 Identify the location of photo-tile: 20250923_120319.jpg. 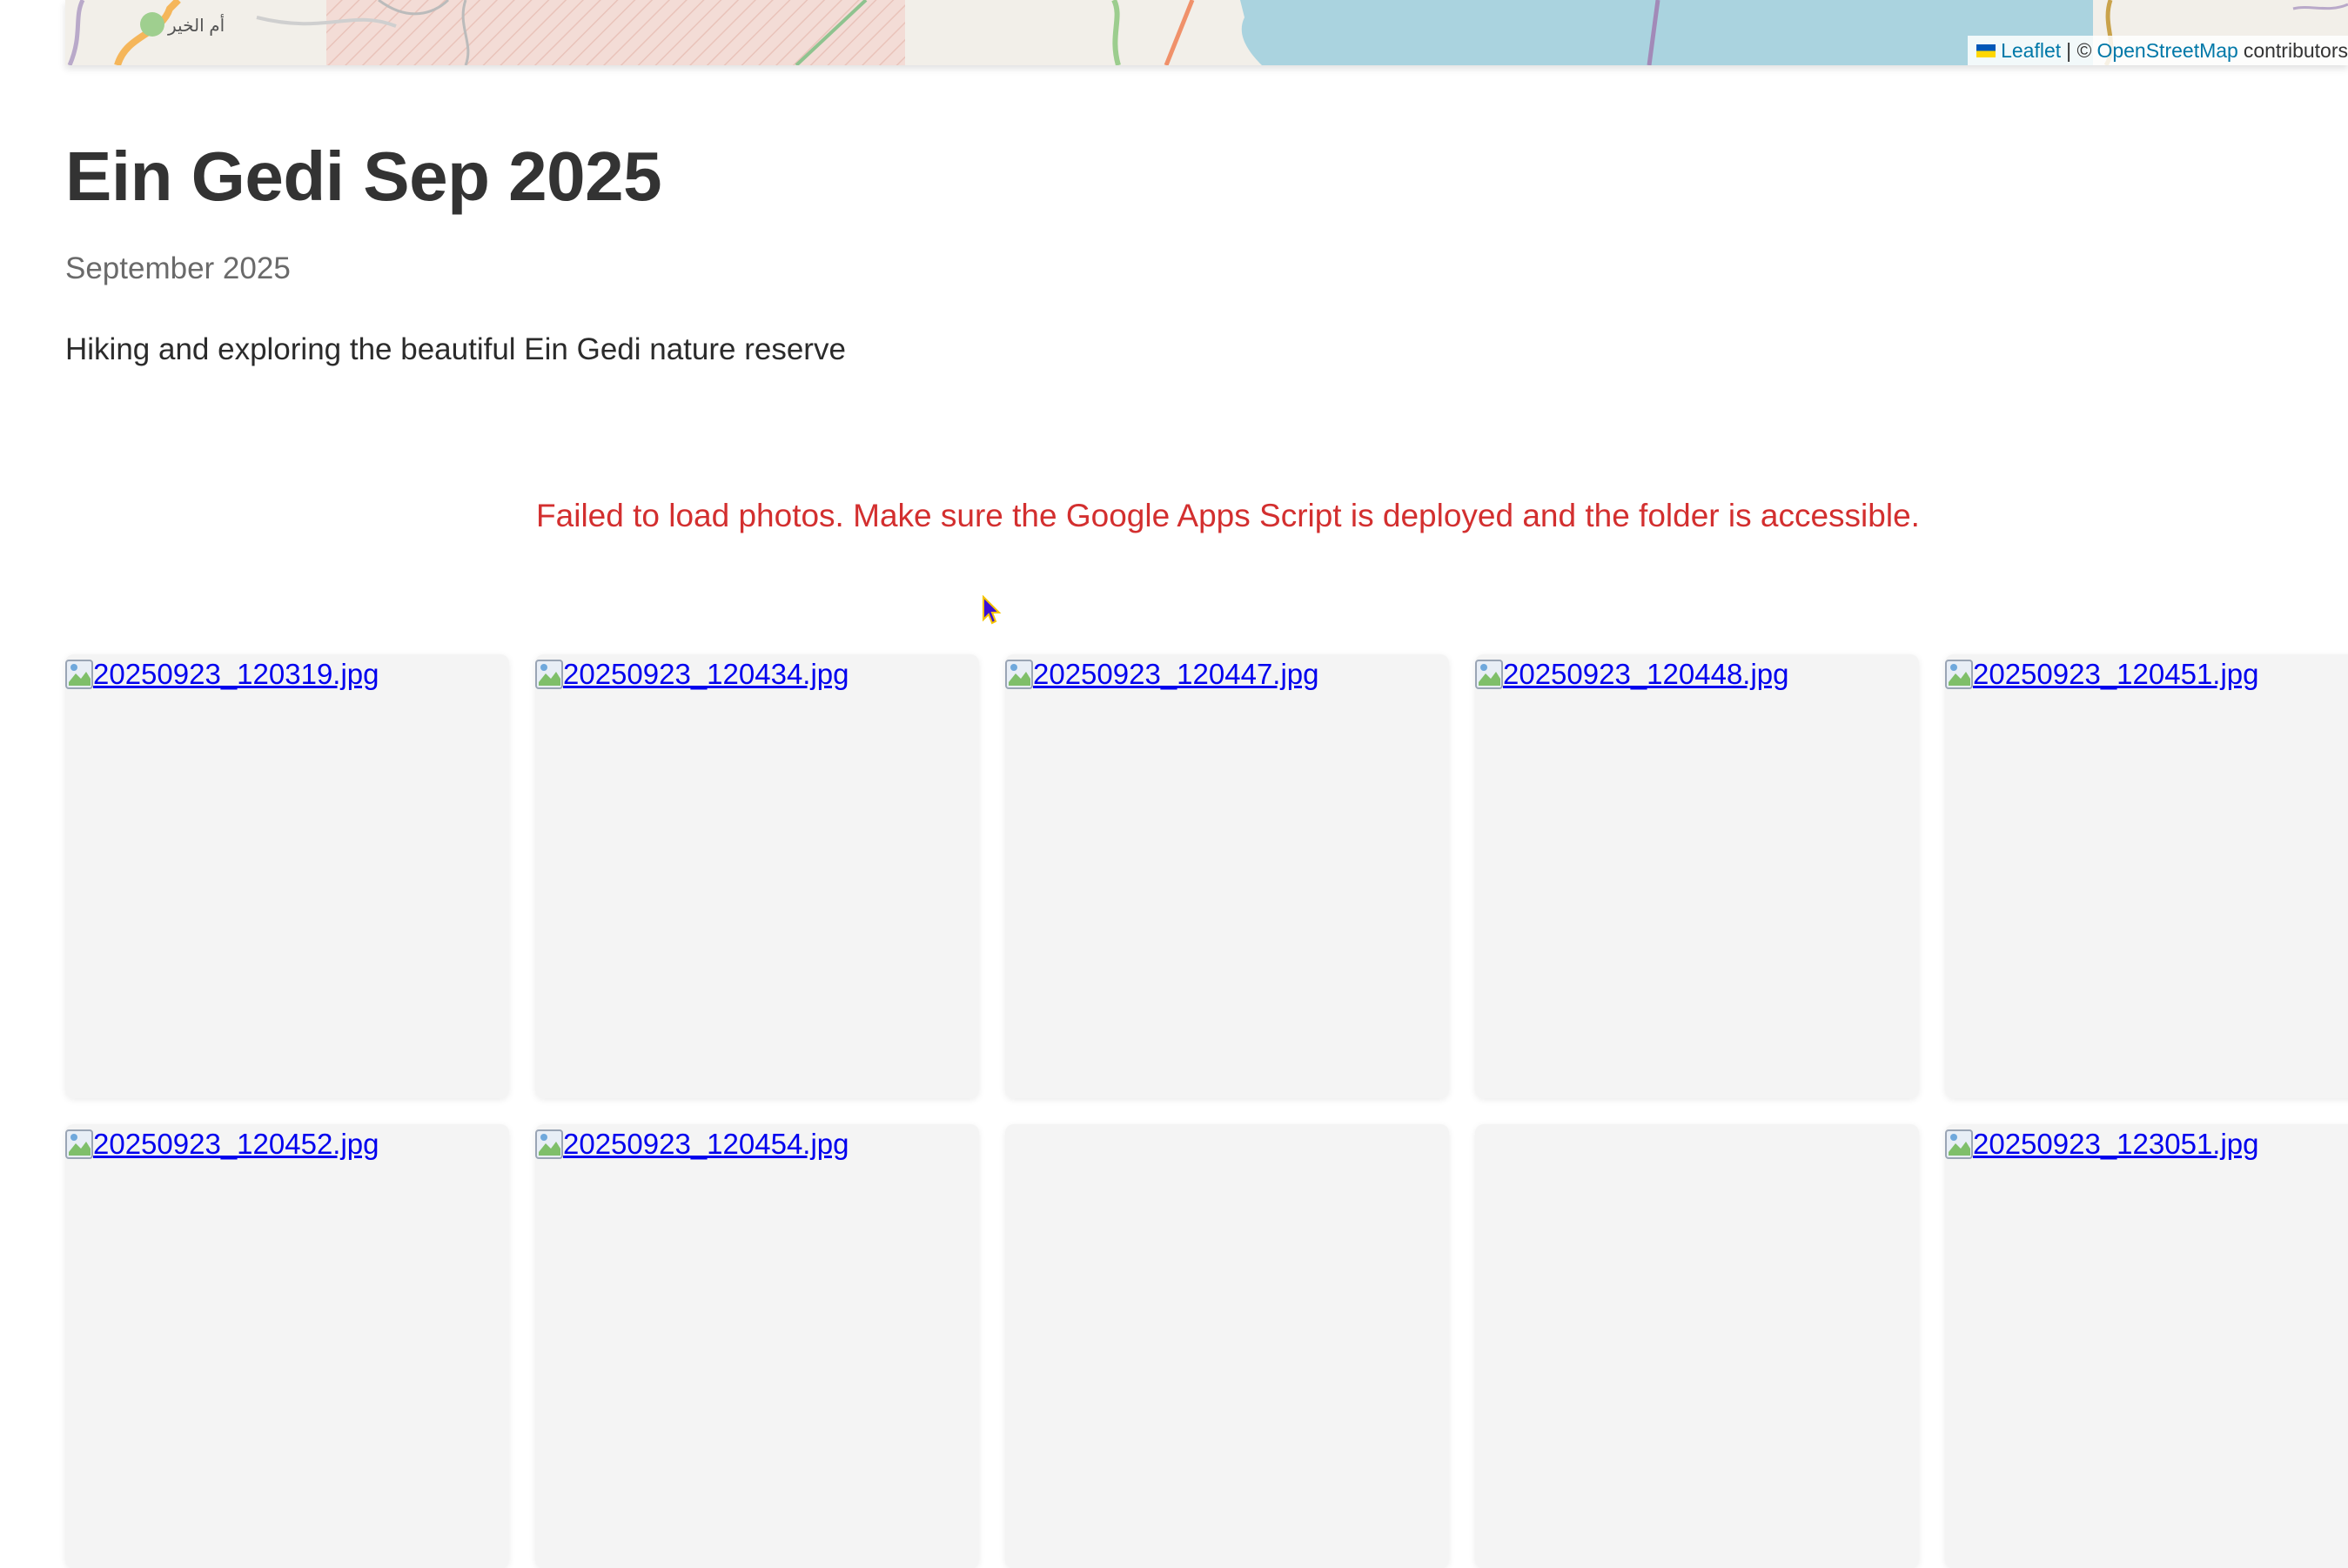
(287, 876).